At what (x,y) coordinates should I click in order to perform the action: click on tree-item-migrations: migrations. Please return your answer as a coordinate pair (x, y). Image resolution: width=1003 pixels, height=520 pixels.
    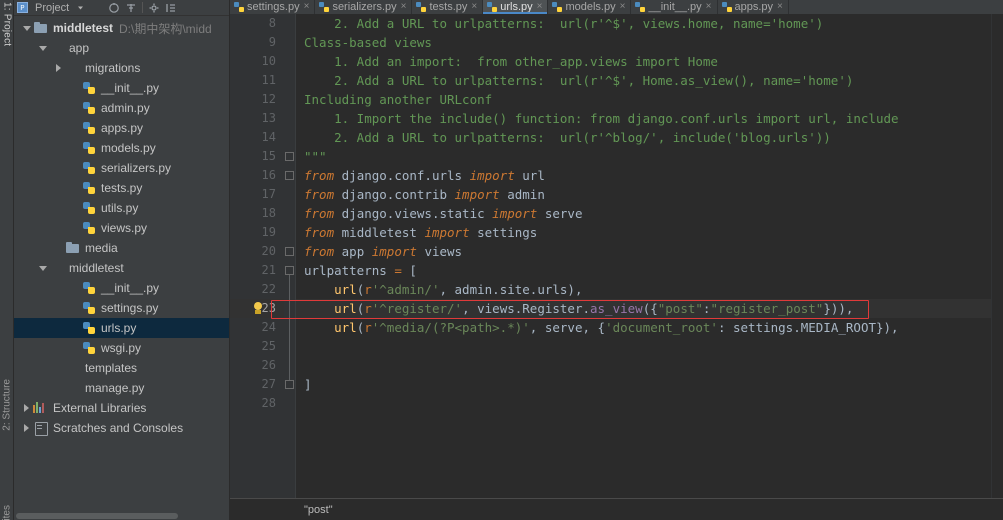
    Looking at the image, I should click on (121, 68).